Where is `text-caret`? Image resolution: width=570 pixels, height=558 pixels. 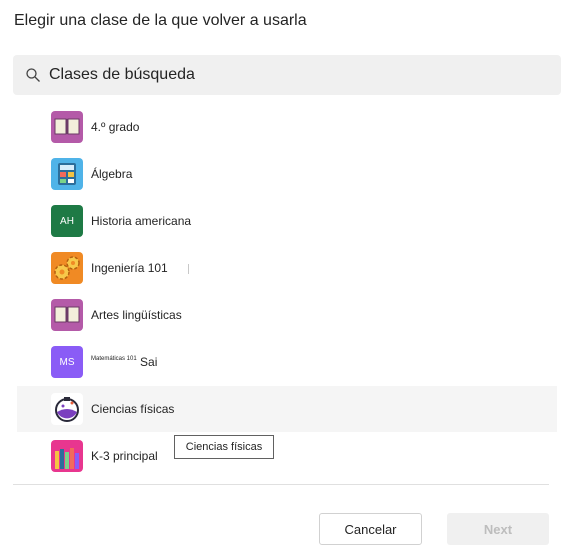
text-caret is located at coordinates (188, 269).